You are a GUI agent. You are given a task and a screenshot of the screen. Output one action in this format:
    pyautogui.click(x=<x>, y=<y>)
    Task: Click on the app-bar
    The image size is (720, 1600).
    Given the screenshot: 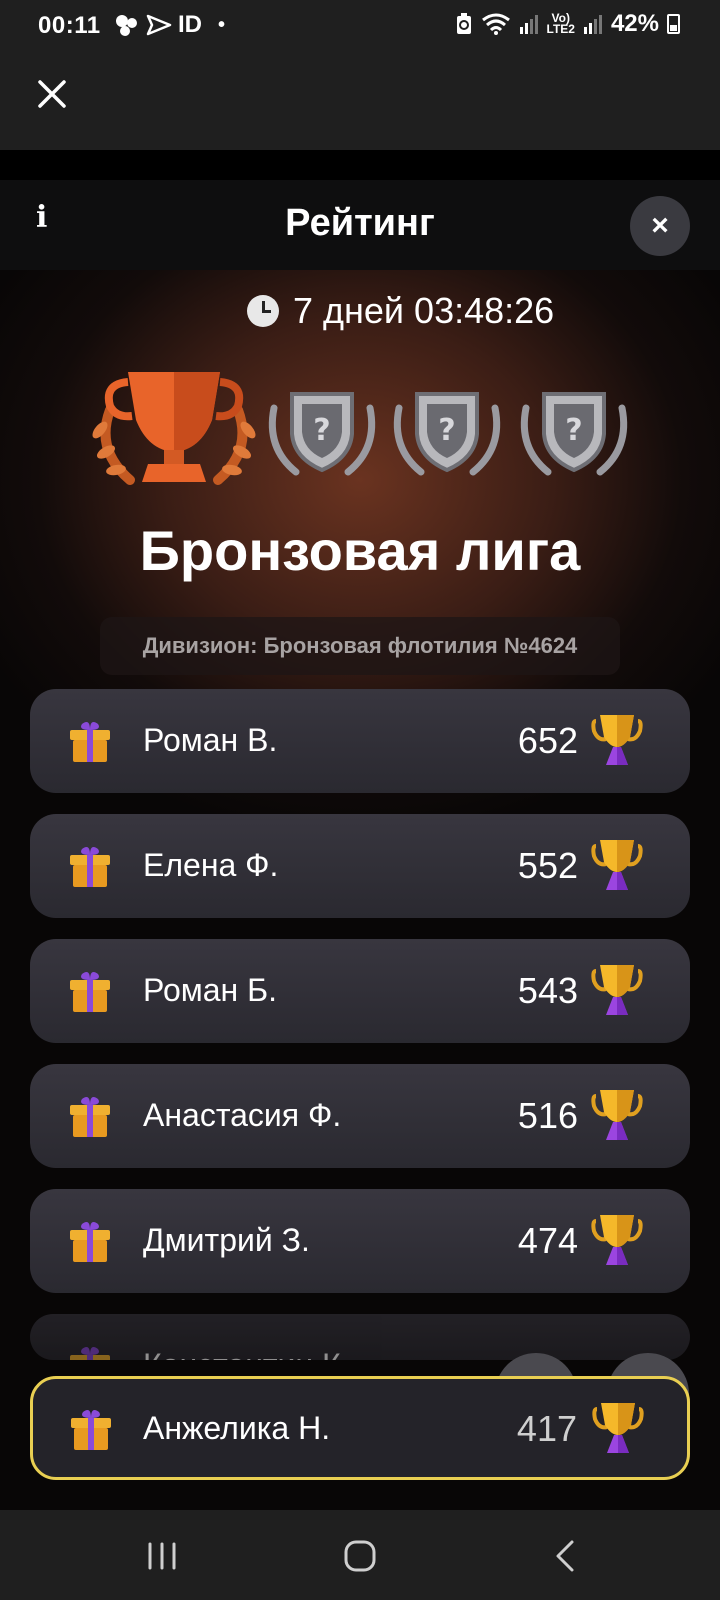 What is the action you would take?
    pyautogui.click(x=360, y=102)
    